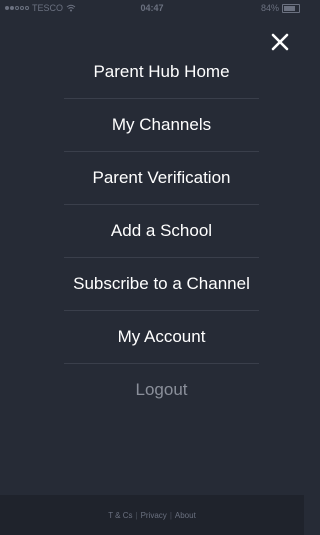  I want to click on status-time: 04:47, so click(152, 8).